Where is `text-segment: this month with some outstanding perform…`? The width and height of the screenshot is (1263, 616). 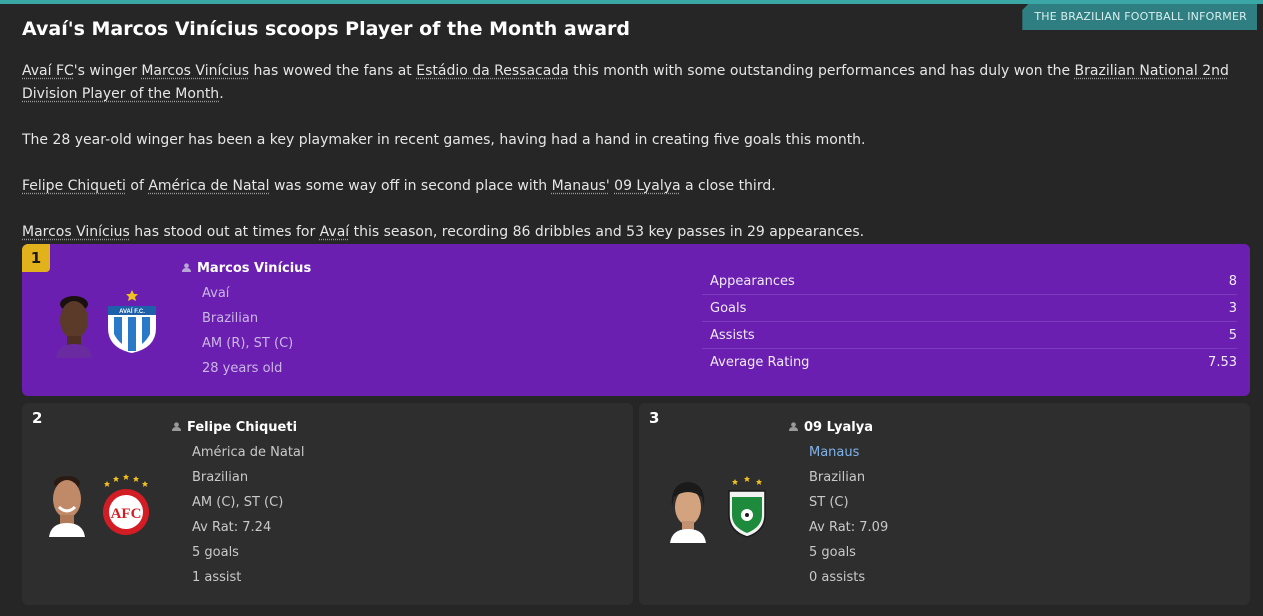
text-segment: this month with some outstanding perform… is located at coordinates (821, 71).